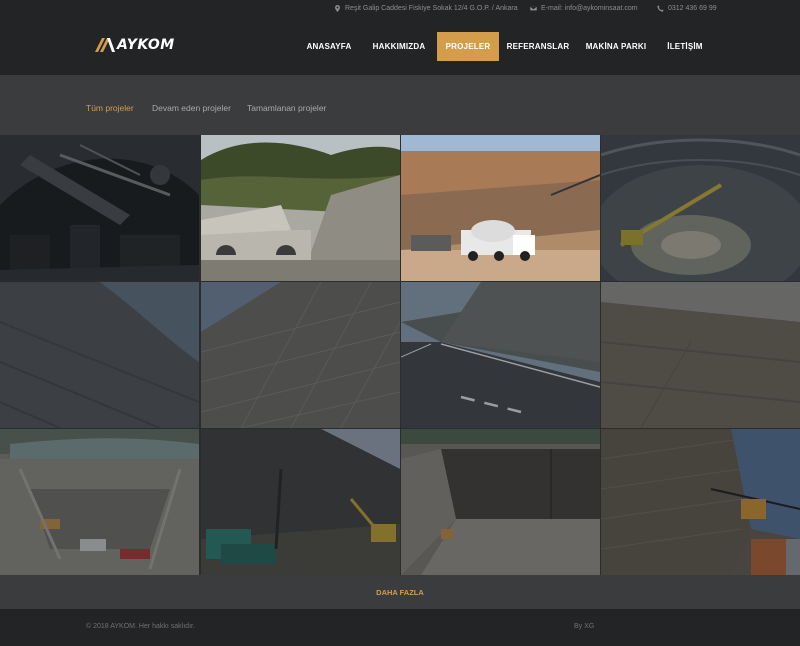  What do you see at coordinates (468, 46) in the screenshot?
I see `nav-item-projeler: PROJELER` at bounding box center [468, 46].